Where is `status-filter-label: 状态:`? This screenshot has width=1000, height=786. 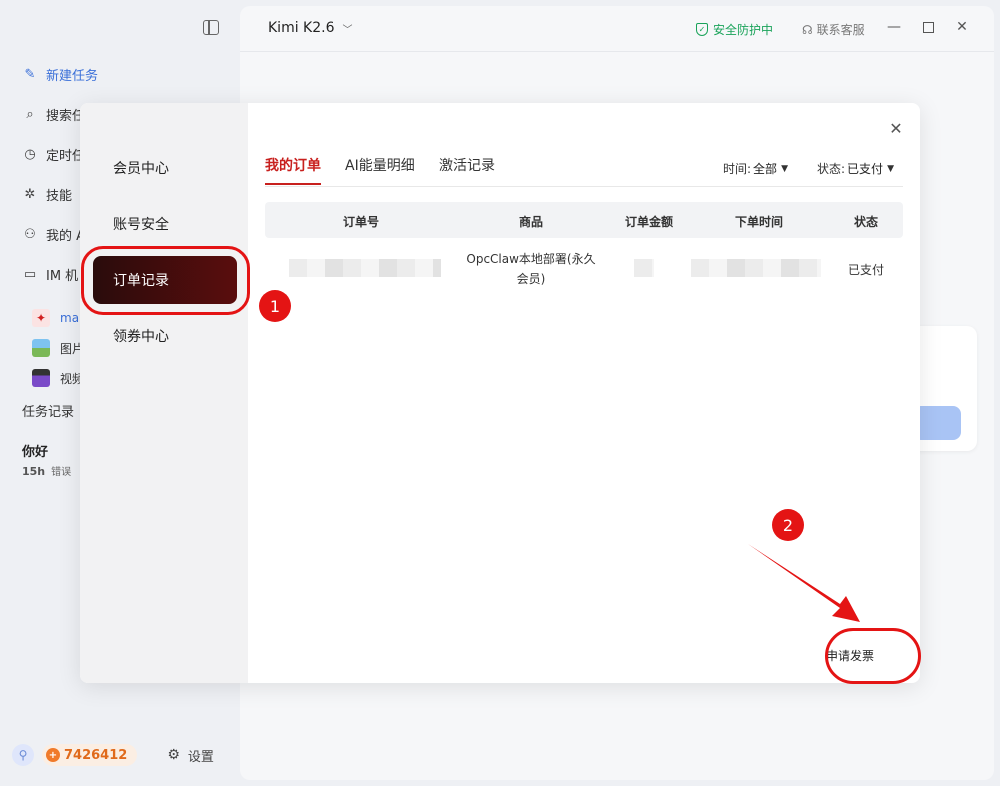
status-filter-label: 状态: is located at coordinates (831, 169).